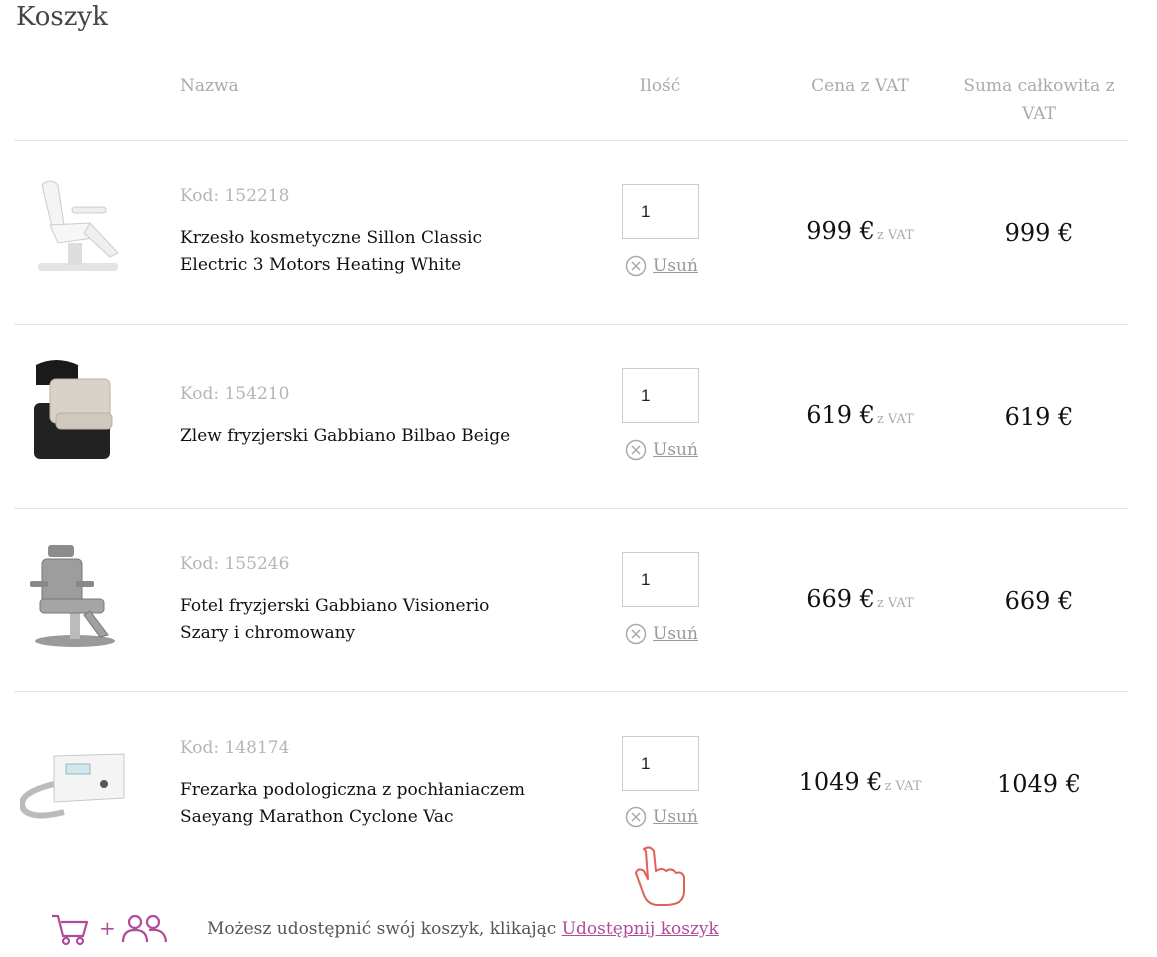 This screenshot has width=1157, height=957. I want to click on product-name-line1: Zlew fryzjerski Gabbiano Bilbao Beige, so click(345, 436).